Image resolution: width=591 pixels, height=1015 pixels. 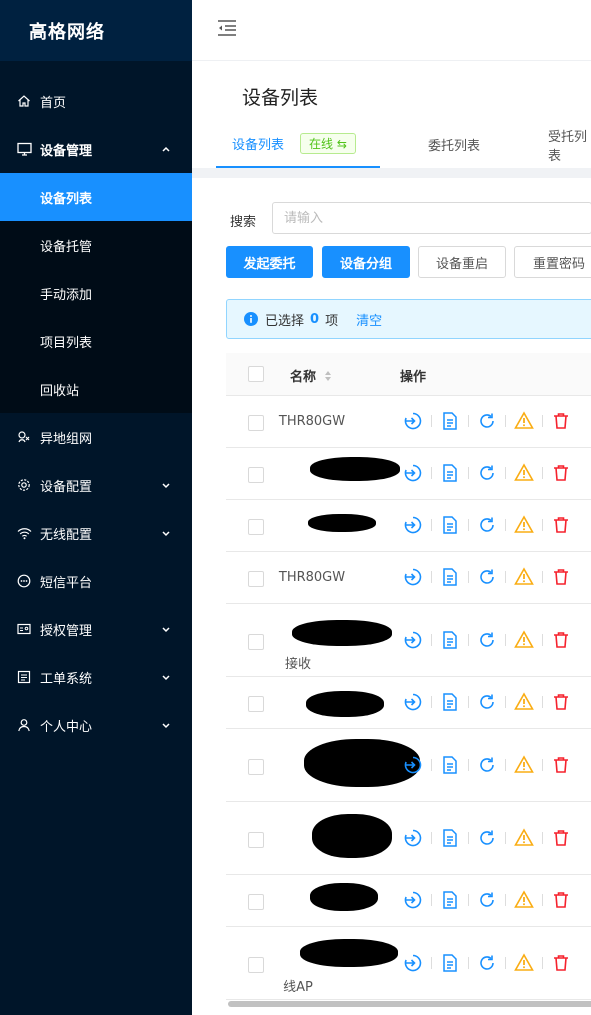 I want to click on column-header-ops: 操作, so click(x=413, y=377).